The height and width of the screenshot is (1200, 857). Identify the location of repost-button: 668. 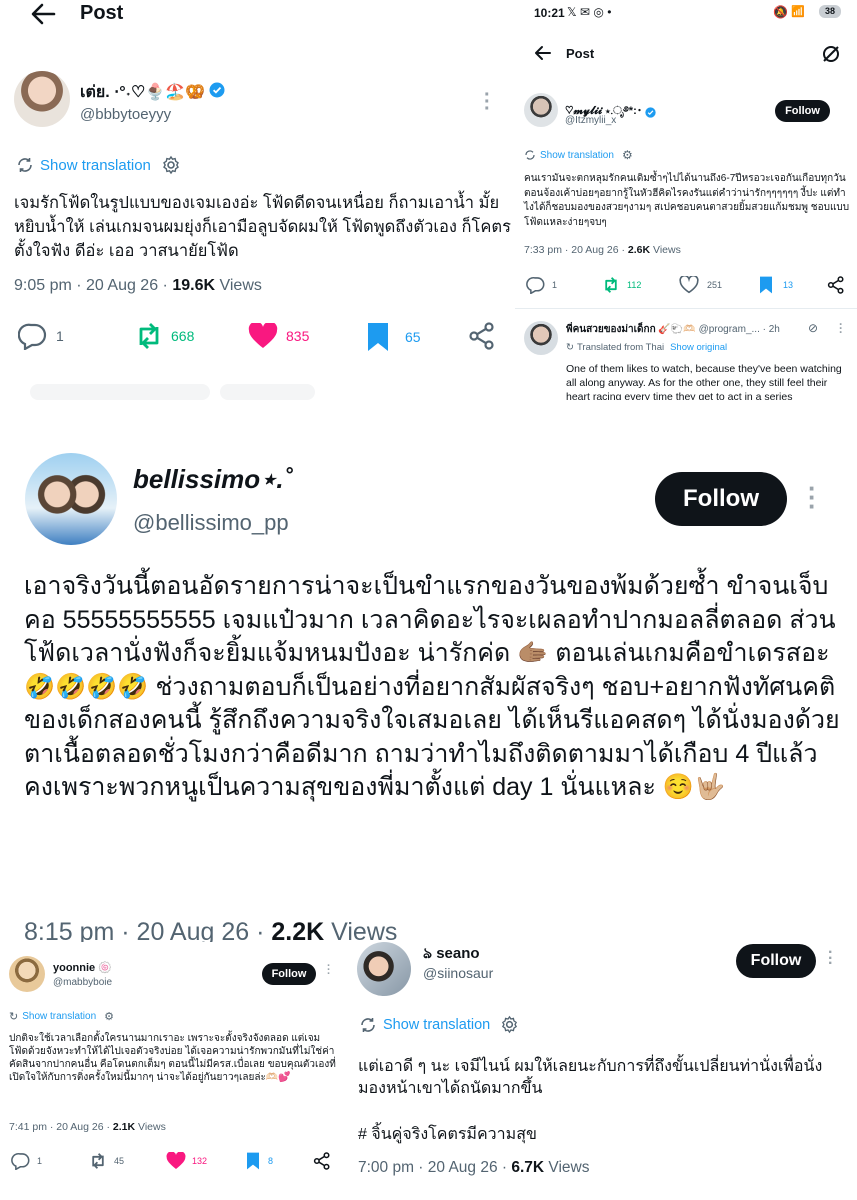
(163, 336).